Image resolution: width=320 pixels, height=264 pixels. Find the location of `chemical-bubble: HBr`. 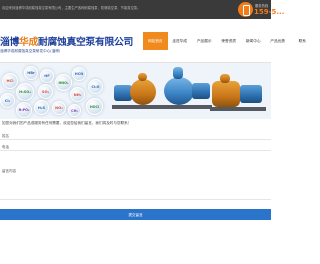

chemical-bubble: HBr is located at coordinates (31, 73).